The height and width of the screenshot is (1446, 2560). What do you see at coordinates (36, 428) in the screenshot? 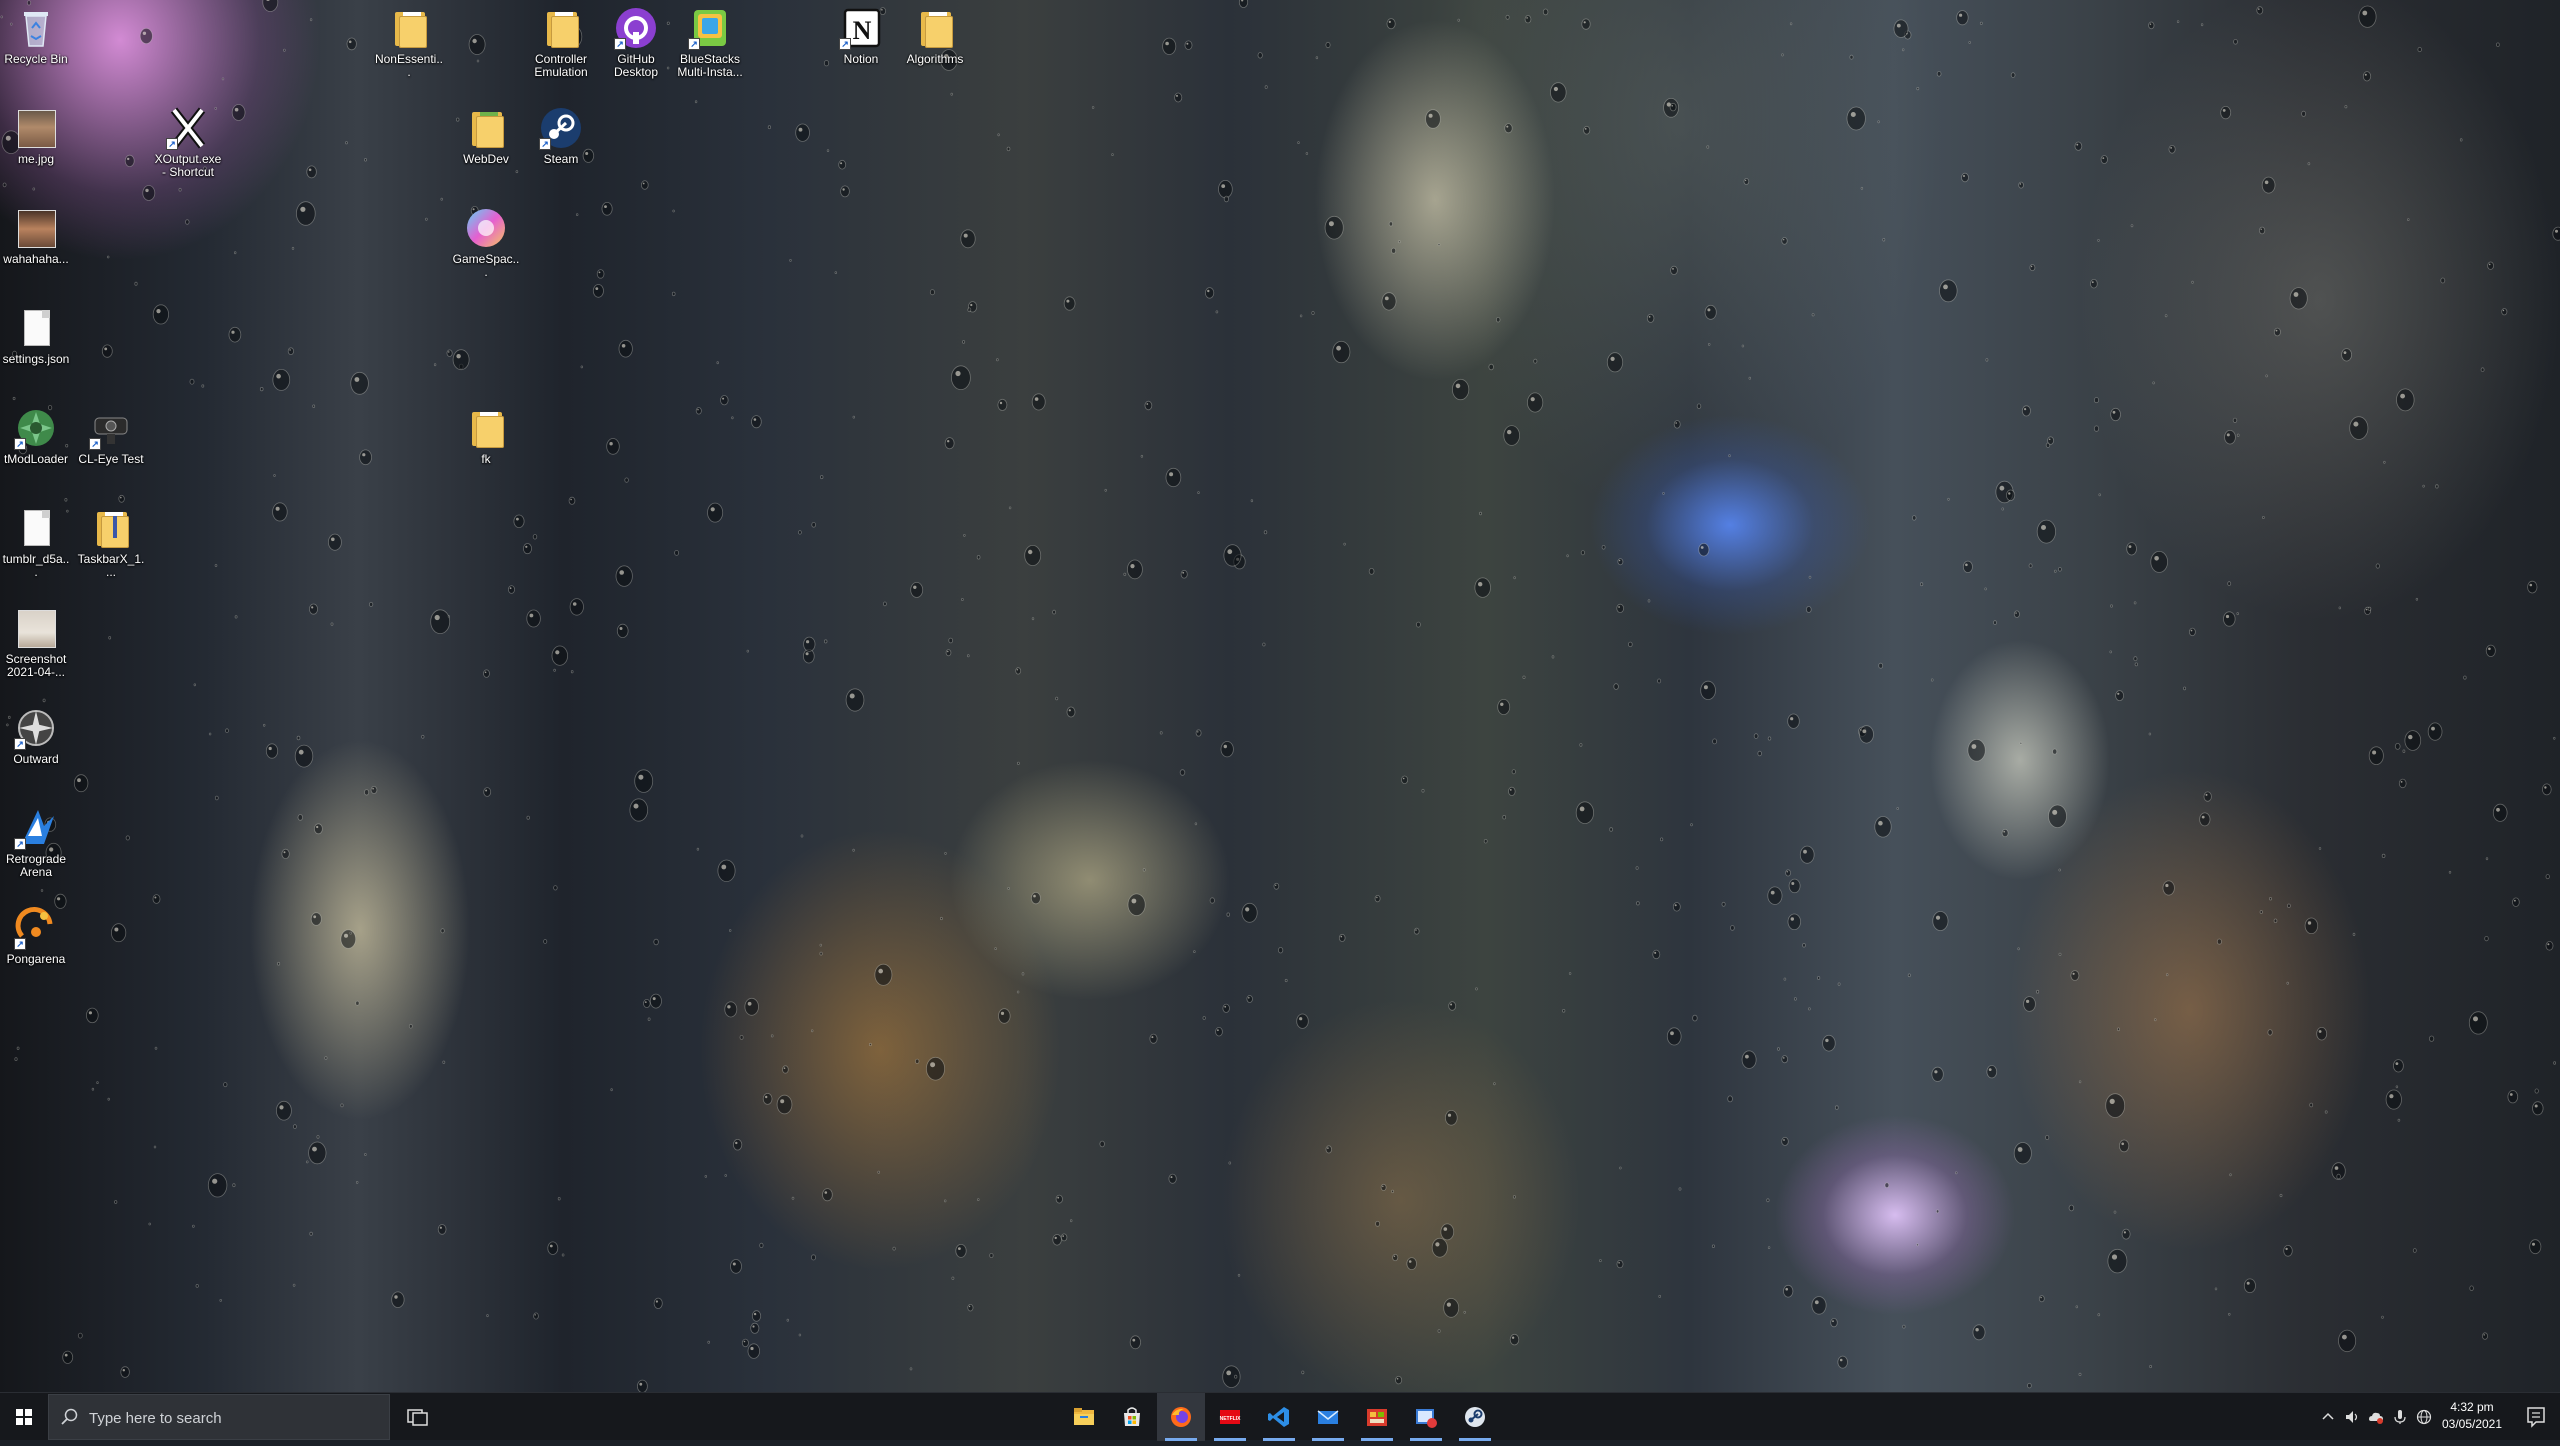
I see `tmodloader-icon: ↗` at bounding box center [36, 428].